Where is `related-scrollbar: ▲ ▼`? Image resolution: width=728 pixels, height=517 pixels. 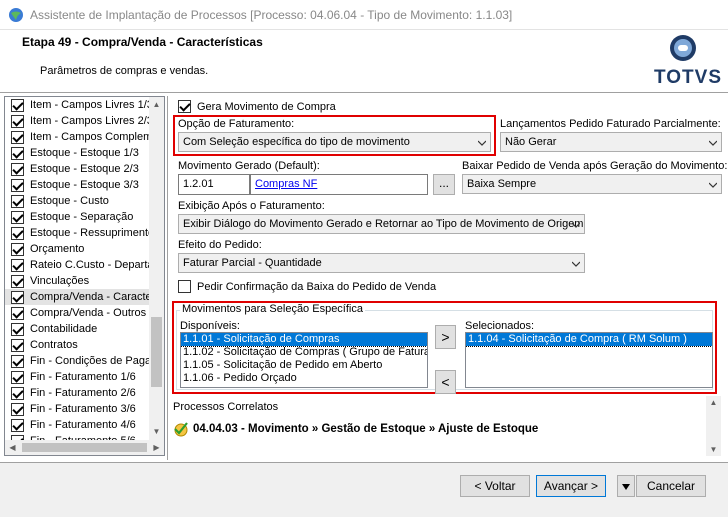 related-scrollbar: ▲ ▼ is located at coordinates (713, 426).